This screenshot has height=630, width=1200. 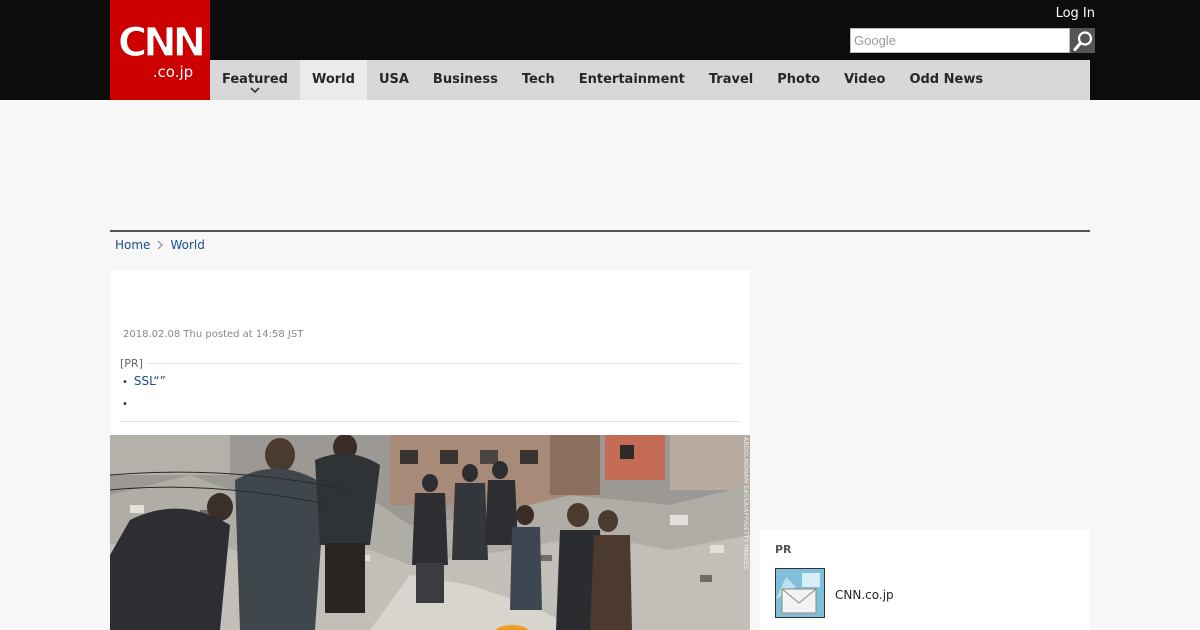 I want to click on pr-links-box: [PR] • SSL“” •, so click(x=430, y=389).